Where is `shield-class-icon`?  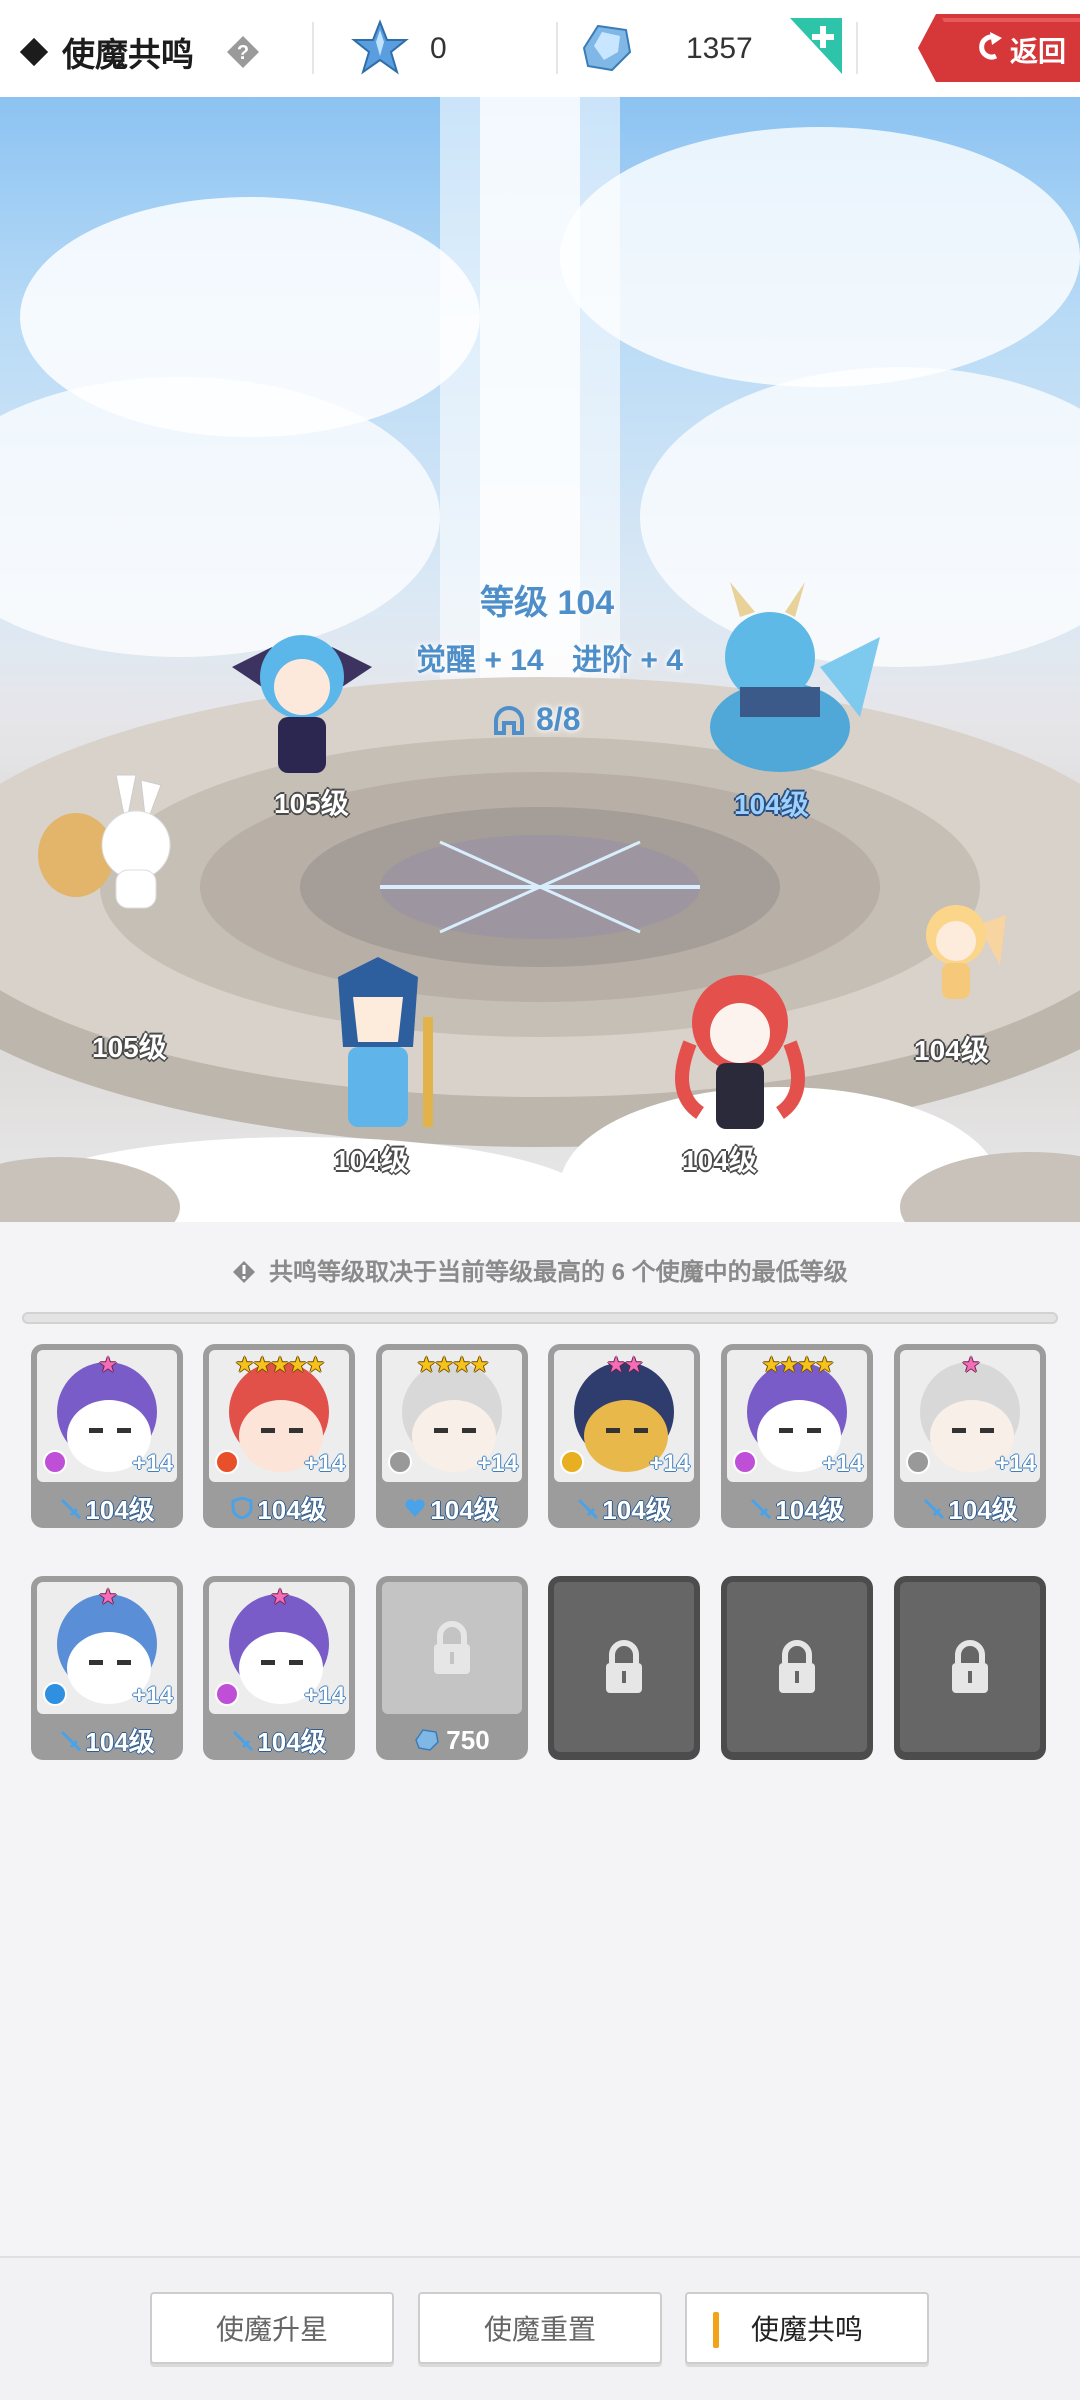
shield-class-icon is located at coordinates (242, 1508).